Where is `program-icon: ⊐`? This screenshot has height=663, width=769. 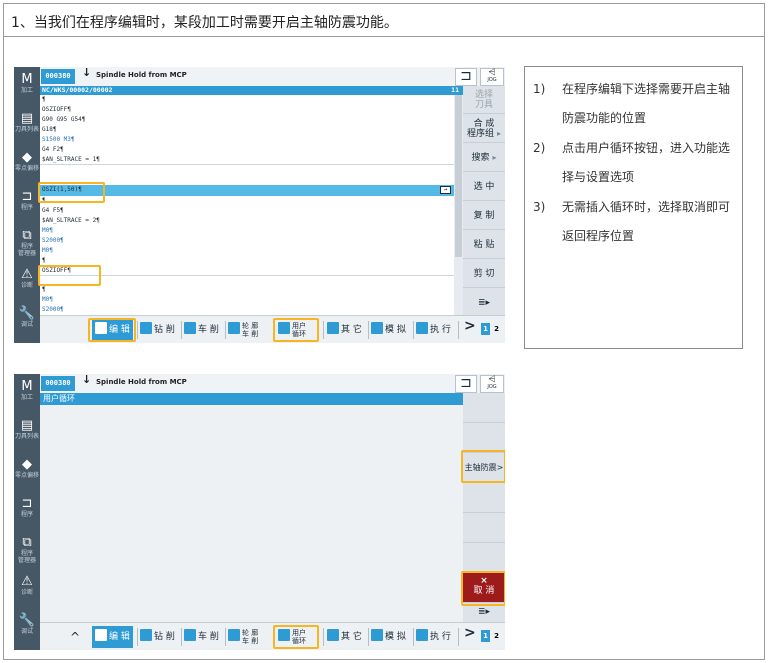 program-icon: ⊐ is located at coordinates (27, 503).